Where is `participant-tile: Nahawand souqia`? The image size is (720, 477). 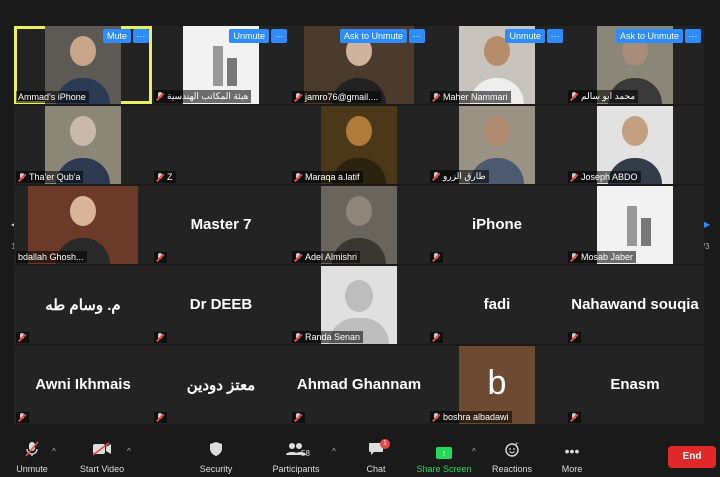
participant-tile: Nahawand souqia is located at coordinates (635, 305).